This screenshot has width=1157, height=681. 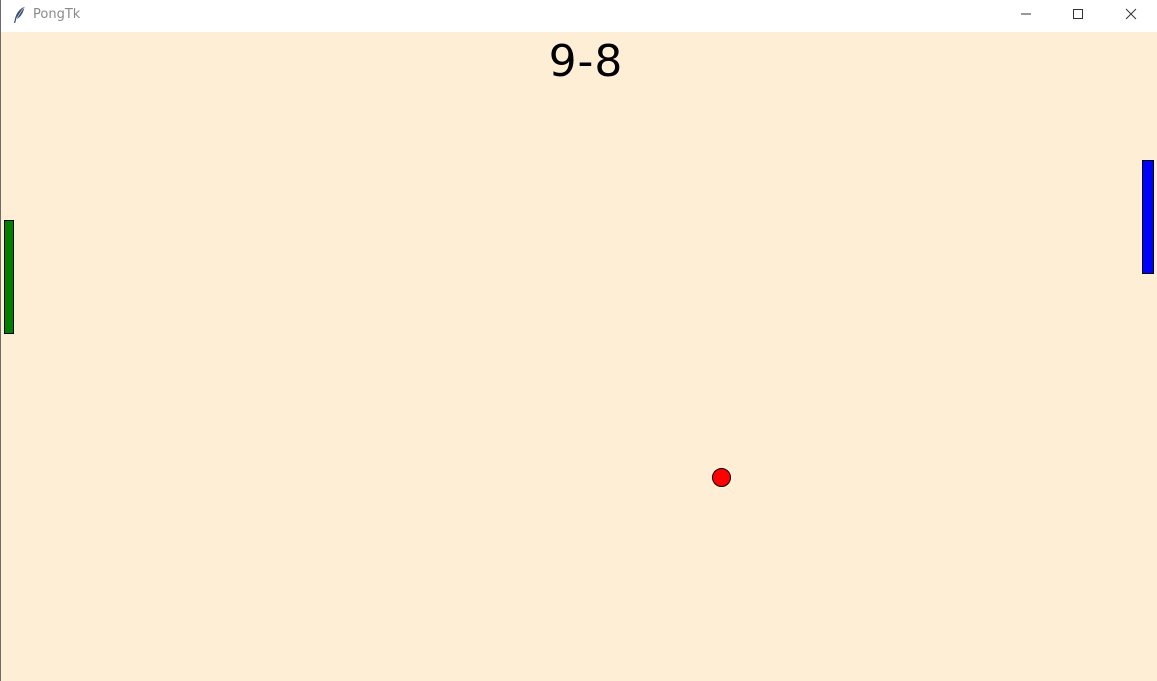 I want to click on ball, so click(x=721, y=477).